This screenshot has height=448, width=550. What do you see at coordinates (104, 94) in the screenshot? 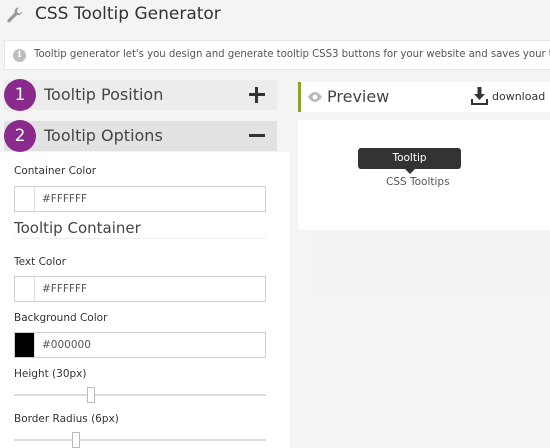
I see `accordion-label-tooltip-position: Tooltip Position` at bounding box center [104, 94].